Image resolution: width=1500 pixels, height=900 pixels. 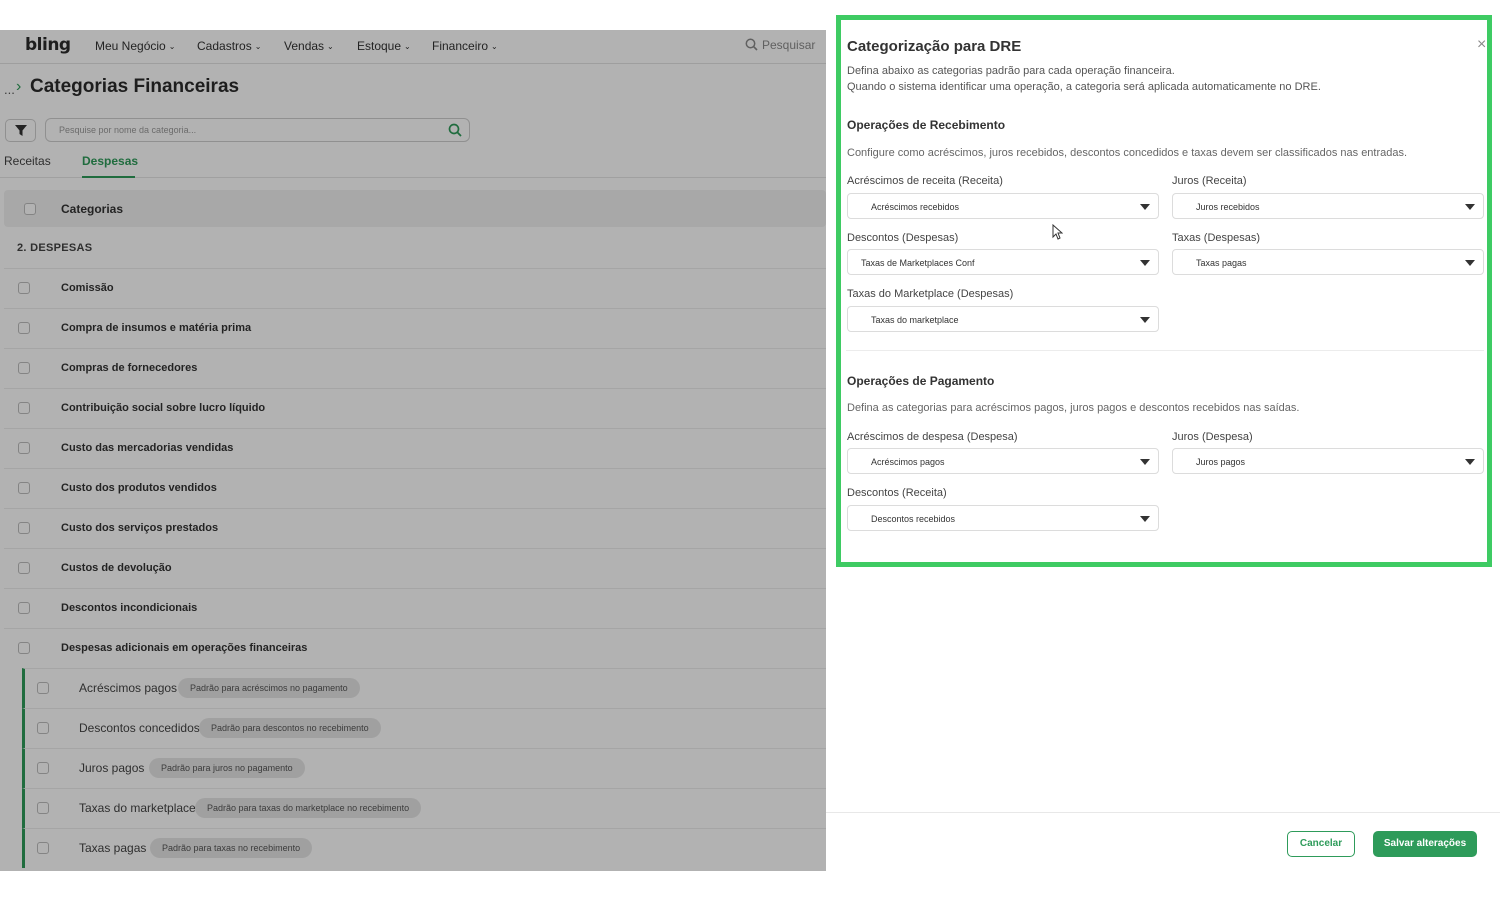 I want to click on table-header: Categorias, so click(x=415, y=208).